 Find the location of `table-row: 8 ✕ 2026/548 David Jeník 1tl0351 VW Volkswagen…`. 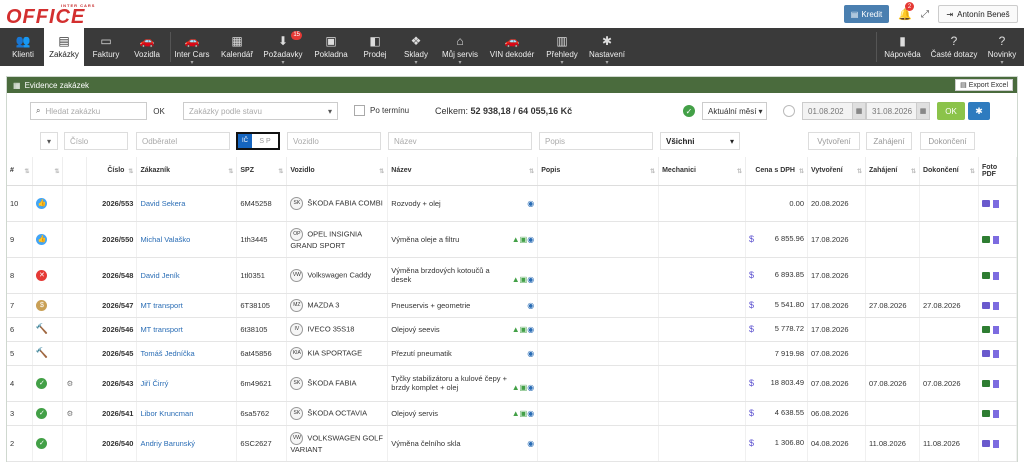

table-row: 8 ✕ 2026/548 David Jeník 1tl0351 VW Volkswagen… is located at coordinates (512, 275).